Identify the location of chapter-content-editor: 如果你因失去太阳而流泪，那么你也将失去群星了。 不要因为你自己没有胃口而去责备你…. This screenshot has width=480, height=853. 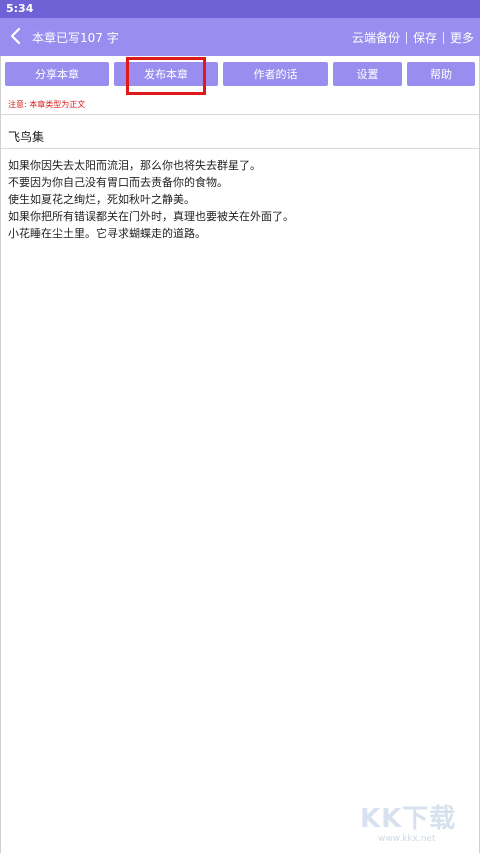
(151, 199).